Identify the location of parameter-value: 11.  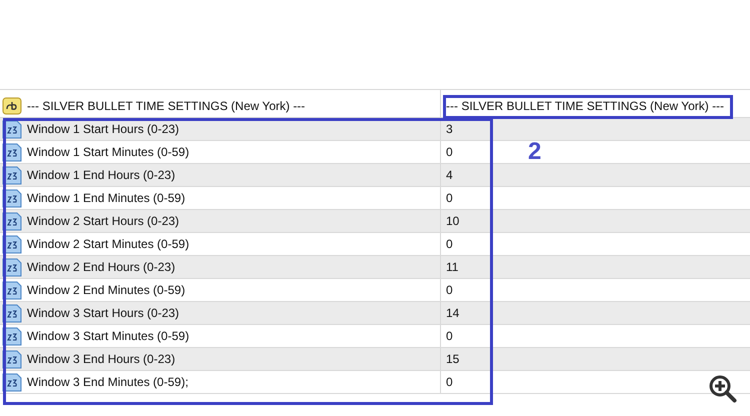
(449, 267).